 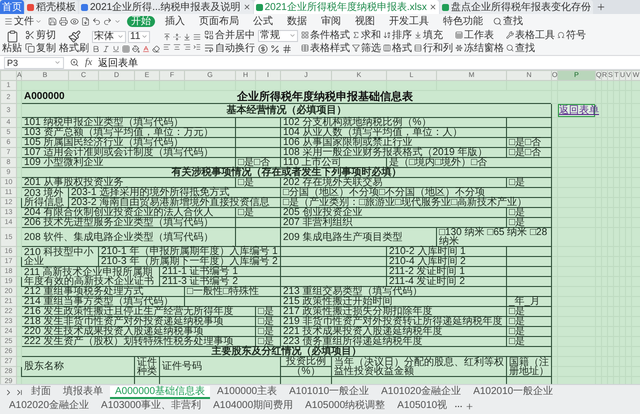 I want to click on formula-field: 返回表单, so click(x=367, y=63).